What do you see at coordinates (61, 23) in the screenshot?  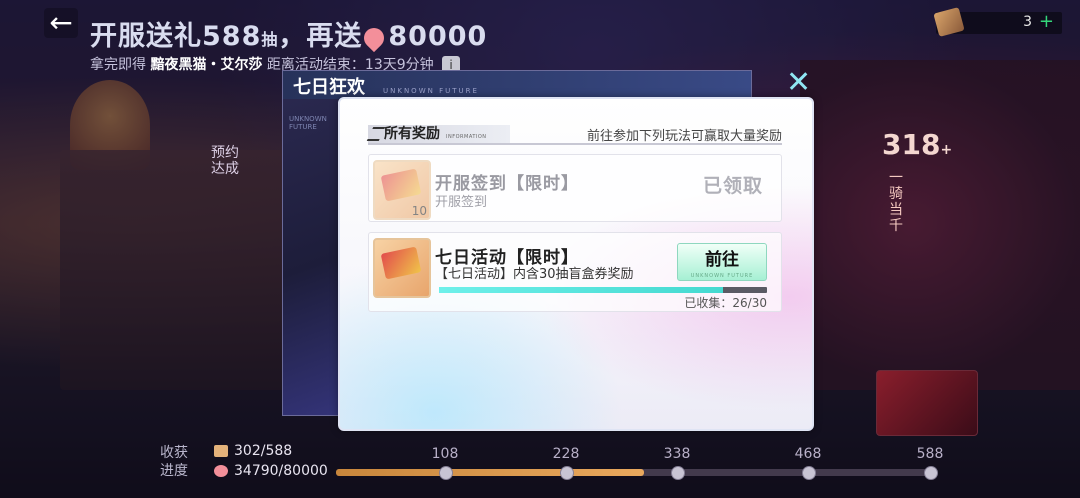 I see `back-arrow-icon: ←` at bounding box center [61, 23].